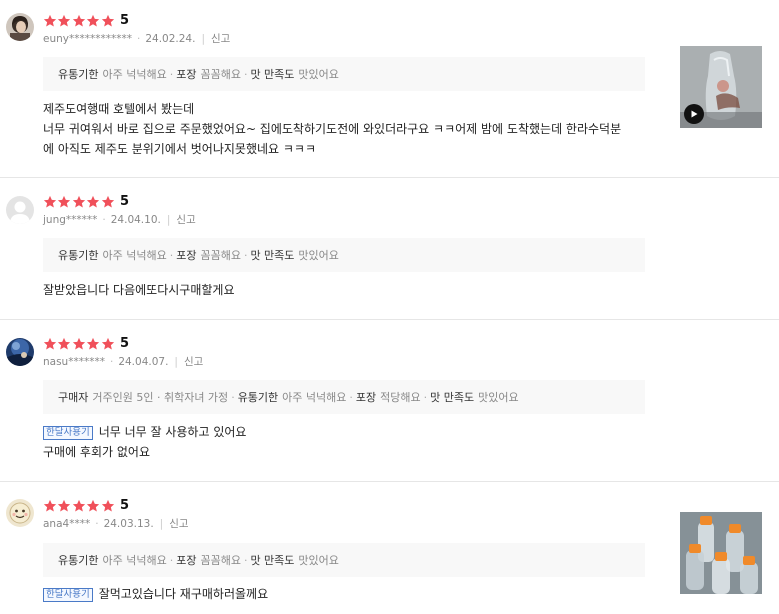 Image resolution: width=779 pixels, height=614 pixels. Describe the element at coordinates (96, 452) in the screenshot. I see `review-text-line: 구매에 후회가 없어요` at that location.